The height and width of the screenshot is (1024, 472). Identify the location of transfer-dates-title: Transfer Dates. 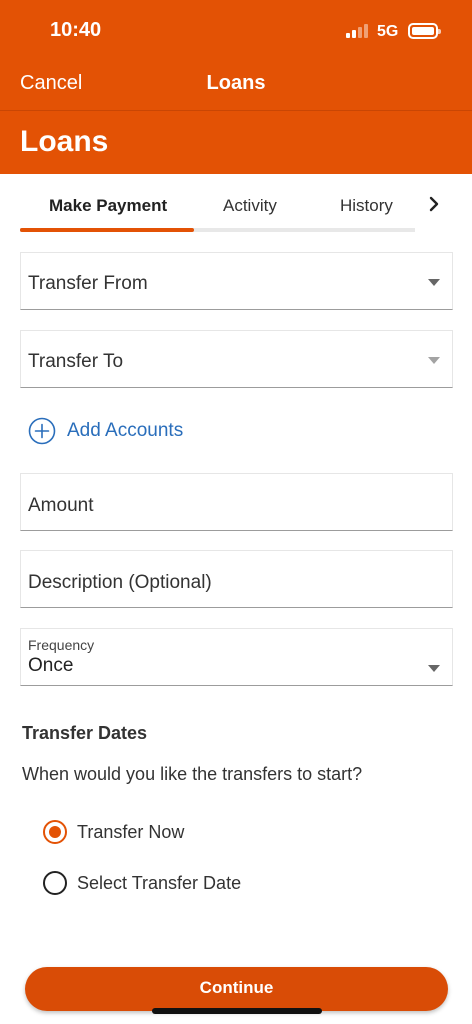
(85, 733).